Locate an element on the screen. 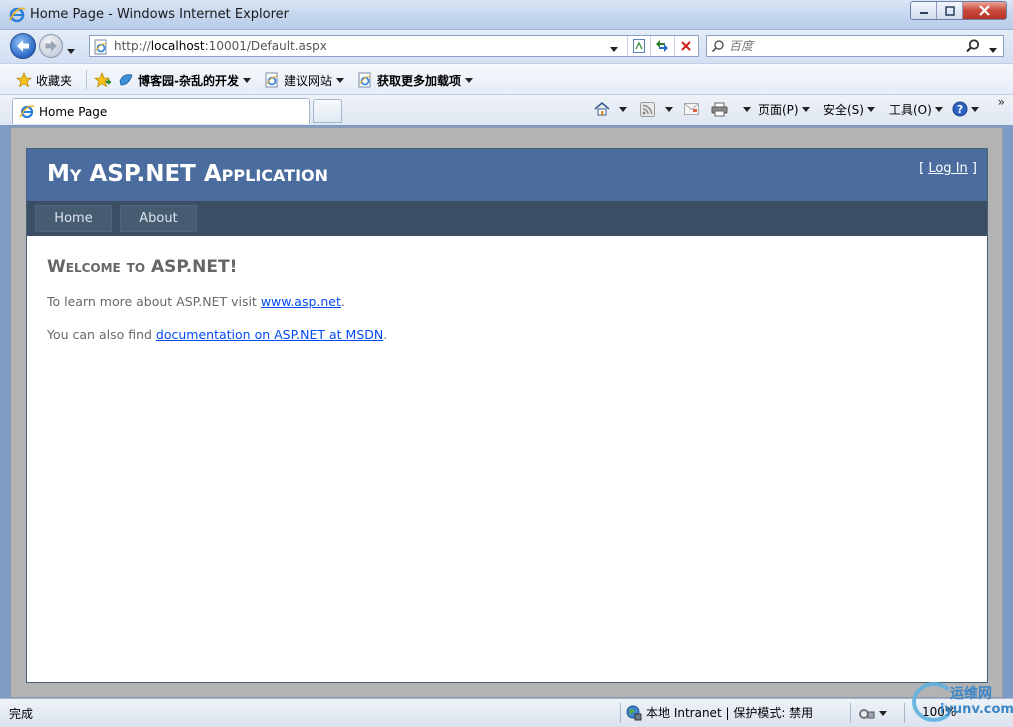  favorites-item-label: 博客园-杂乱的开发 is located at coordinates (188, 80).